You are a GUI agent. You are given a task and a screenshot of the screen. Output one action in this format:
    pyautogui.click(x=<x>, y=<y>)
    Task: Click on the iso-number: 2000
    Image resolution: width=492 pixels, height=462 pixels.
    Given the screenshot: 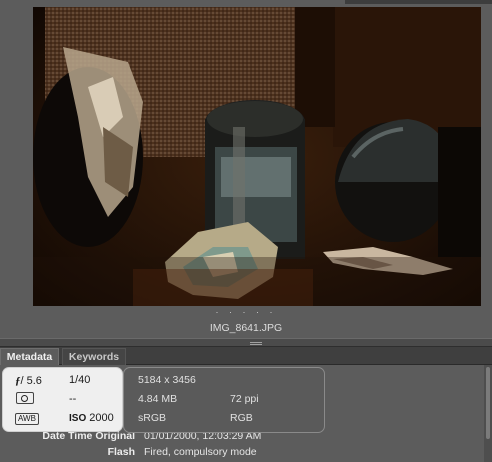 What is the action you would take?
    pyautogui.click(x=101, y=418)
    